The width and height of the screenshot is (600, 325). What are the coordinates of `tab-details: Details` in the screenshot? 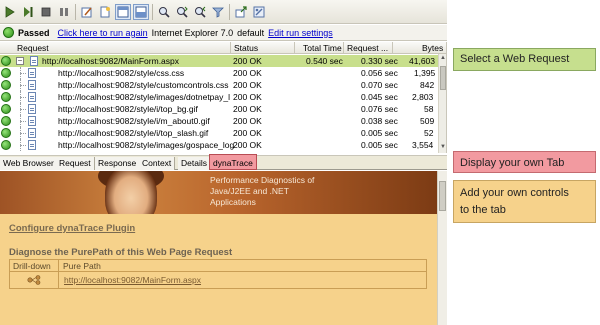 It's located at (194, 163).